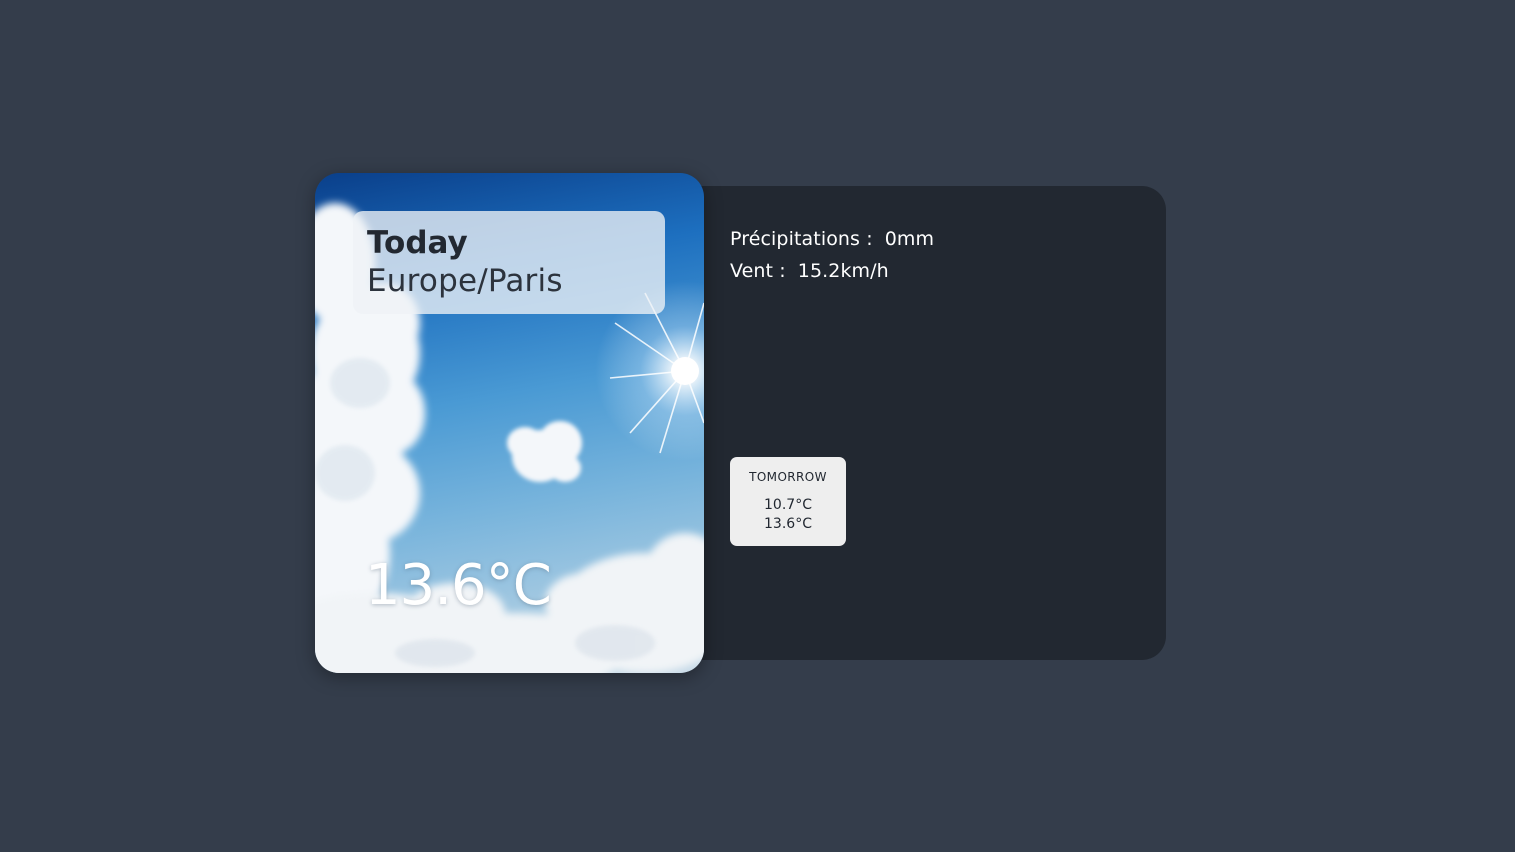 Image resolution: width=1515 pixels, height=852 pixels. I want to click on location-box: Today Europe/Paris, so click(509, 262).